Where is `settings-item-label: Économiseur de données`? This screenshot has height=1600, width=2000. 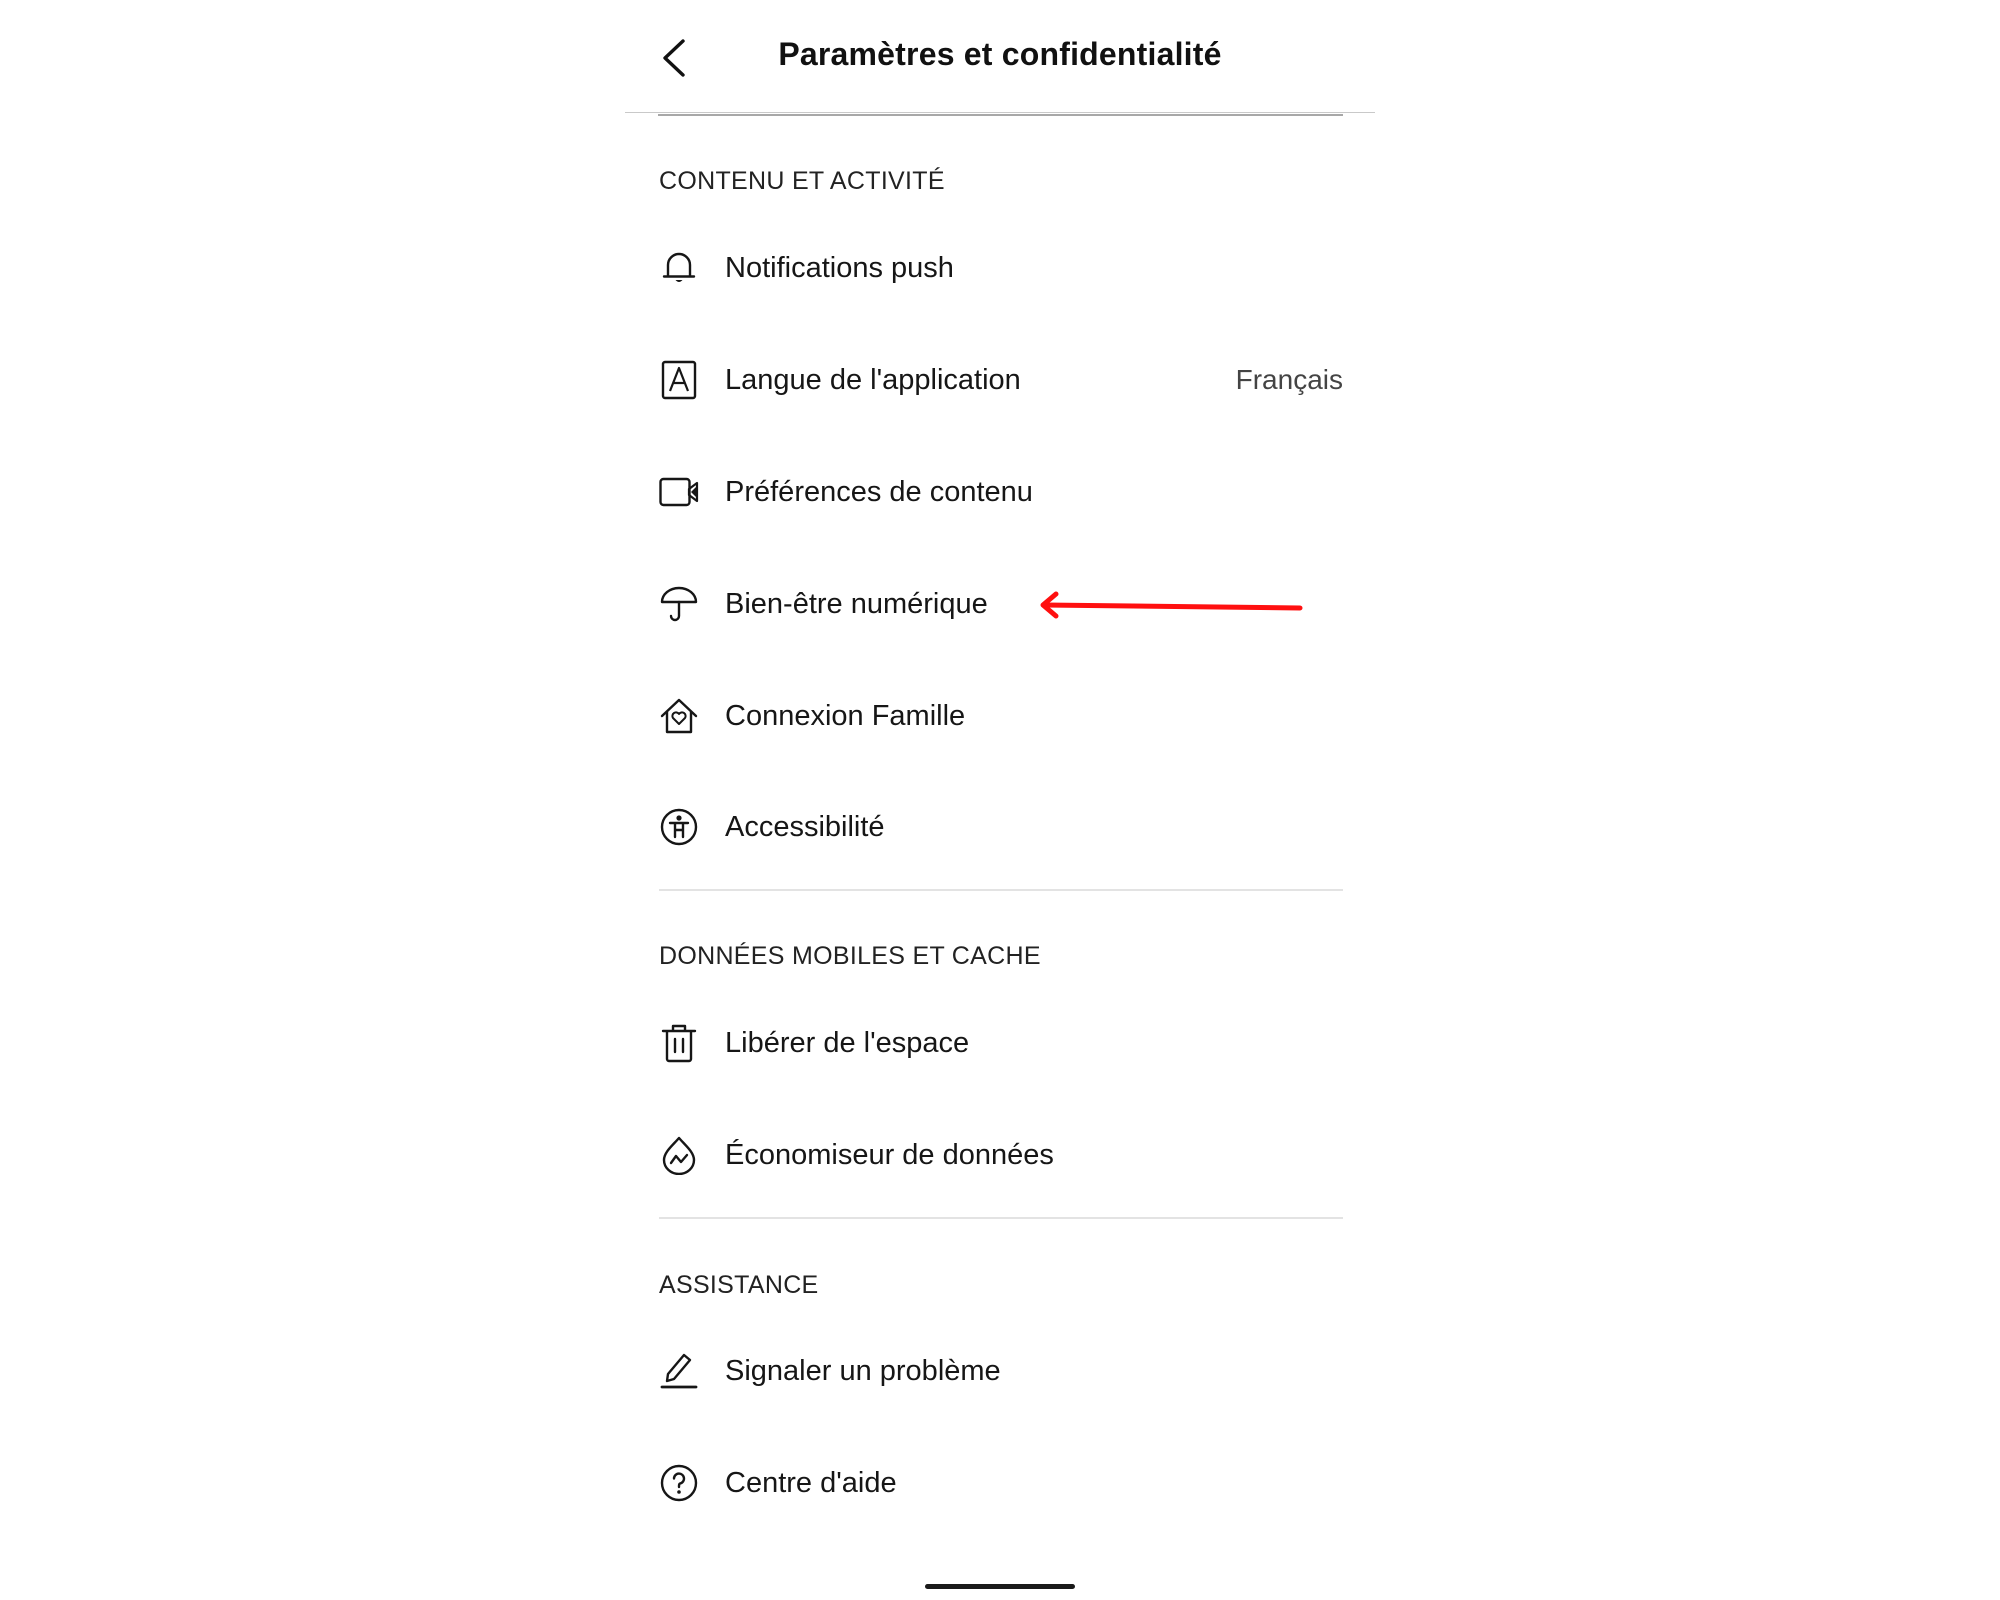
settings-item-label: Économiseur de données is located at coordinates (889, 1154).